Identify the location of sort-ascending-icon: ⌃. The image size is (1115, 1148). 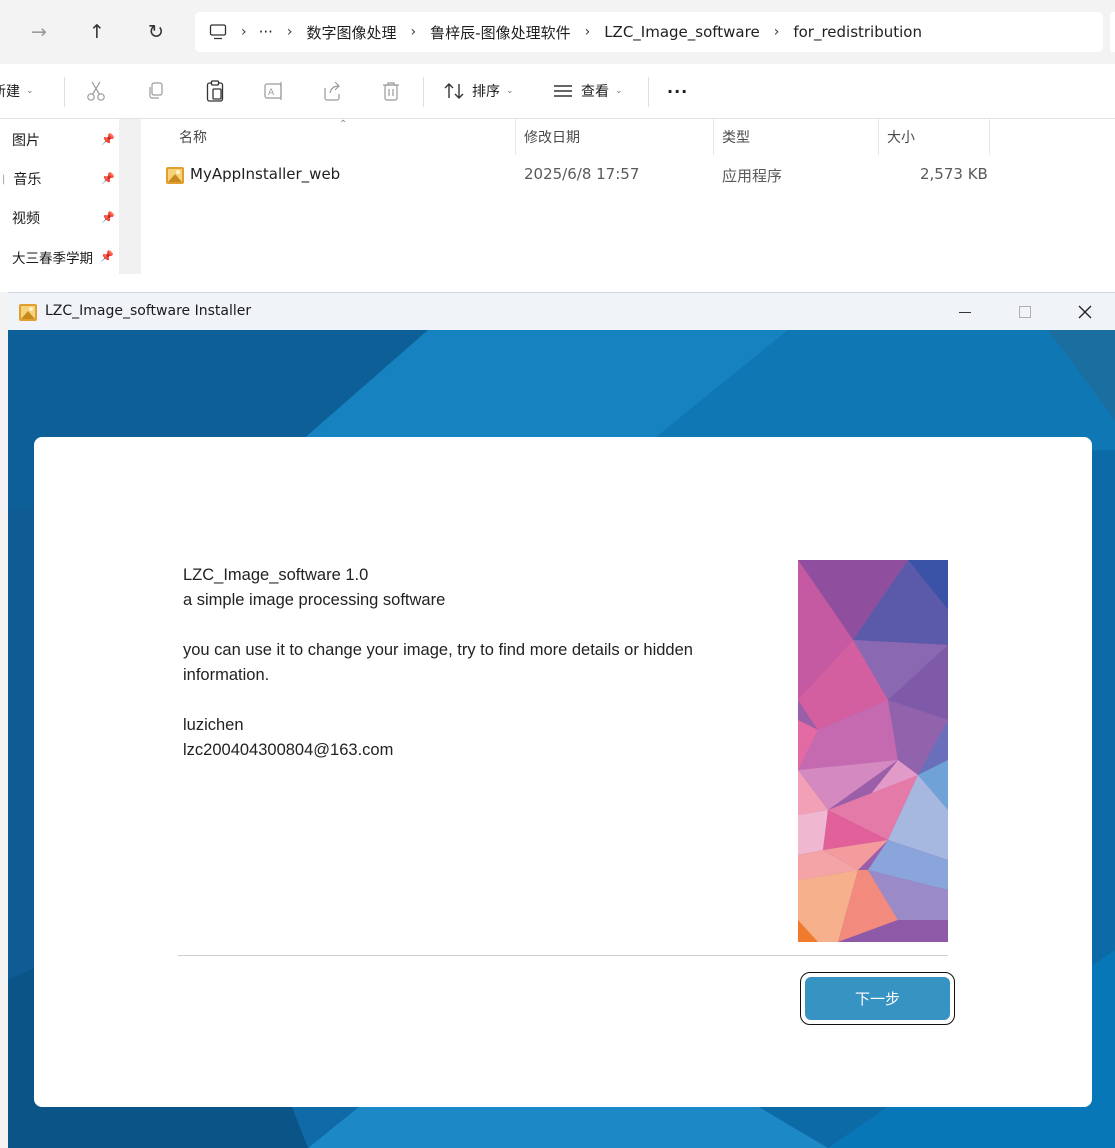
(343, 124).